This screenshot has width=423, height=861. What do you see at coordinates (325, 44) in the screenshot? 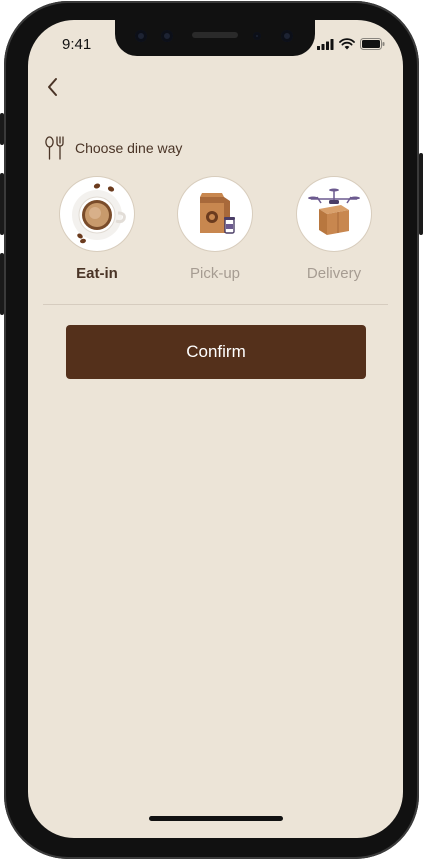
I see `signal-icon` at bounding box center [325, 44].